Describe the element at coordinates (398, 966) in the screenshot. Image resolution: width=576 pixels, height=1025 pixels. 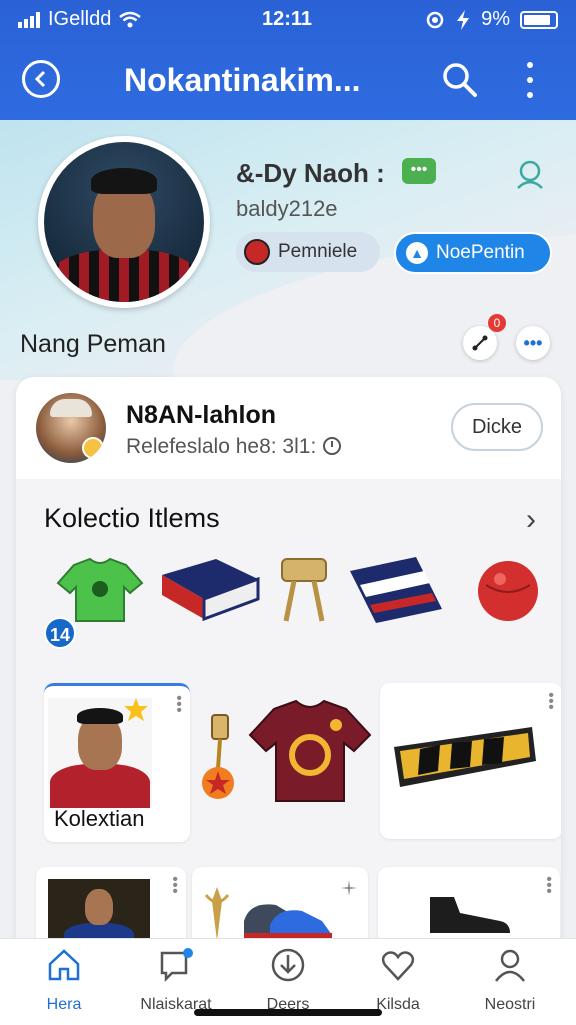
I see `heart-icon` at that location.